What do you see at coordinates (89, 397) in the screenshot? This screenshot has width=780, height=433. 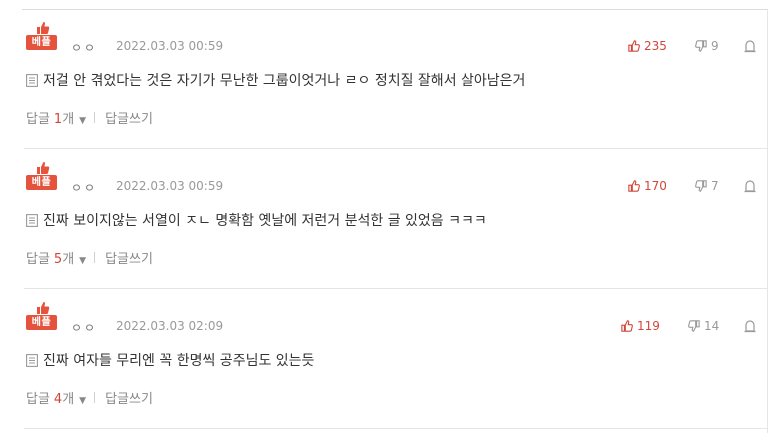 I see `comment-footer: 답글 4개 ▼ 답글쓰기` at bounding box center [89, 397].